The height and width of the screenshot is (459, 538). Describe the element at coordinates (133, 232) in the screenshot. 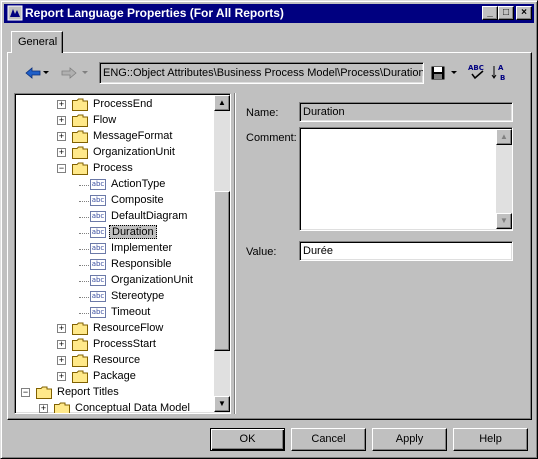

I see `tree-node-label: Duration` at that location.